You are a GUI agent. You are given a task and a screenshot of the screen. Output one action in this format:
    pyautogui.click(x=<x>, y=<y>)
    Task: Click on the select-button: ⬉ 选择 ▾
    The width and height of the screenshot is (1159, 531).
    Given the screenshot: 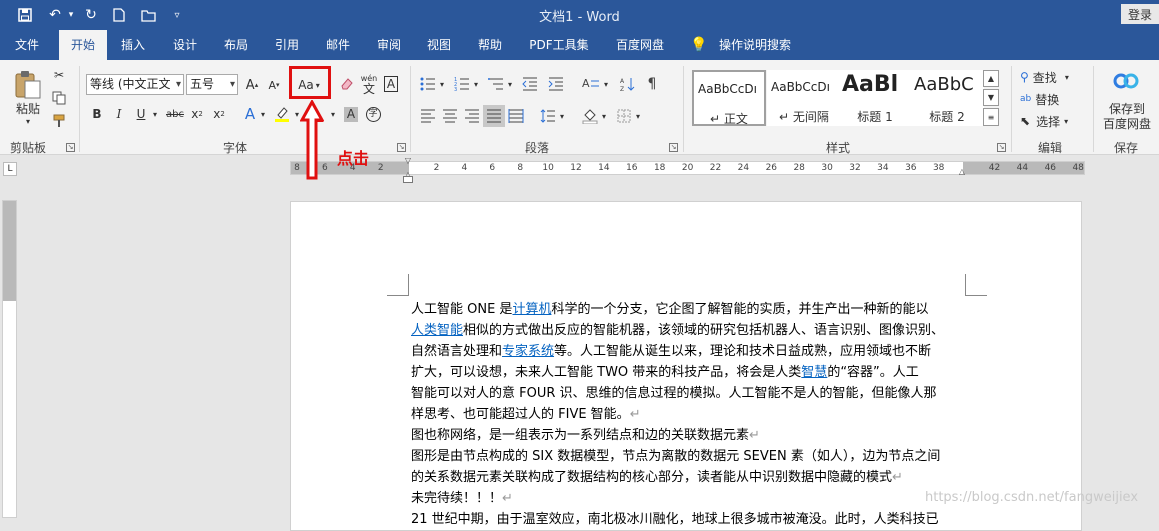 What is the action you would take?
    pyautogui.click(x=1055, y=121)
    